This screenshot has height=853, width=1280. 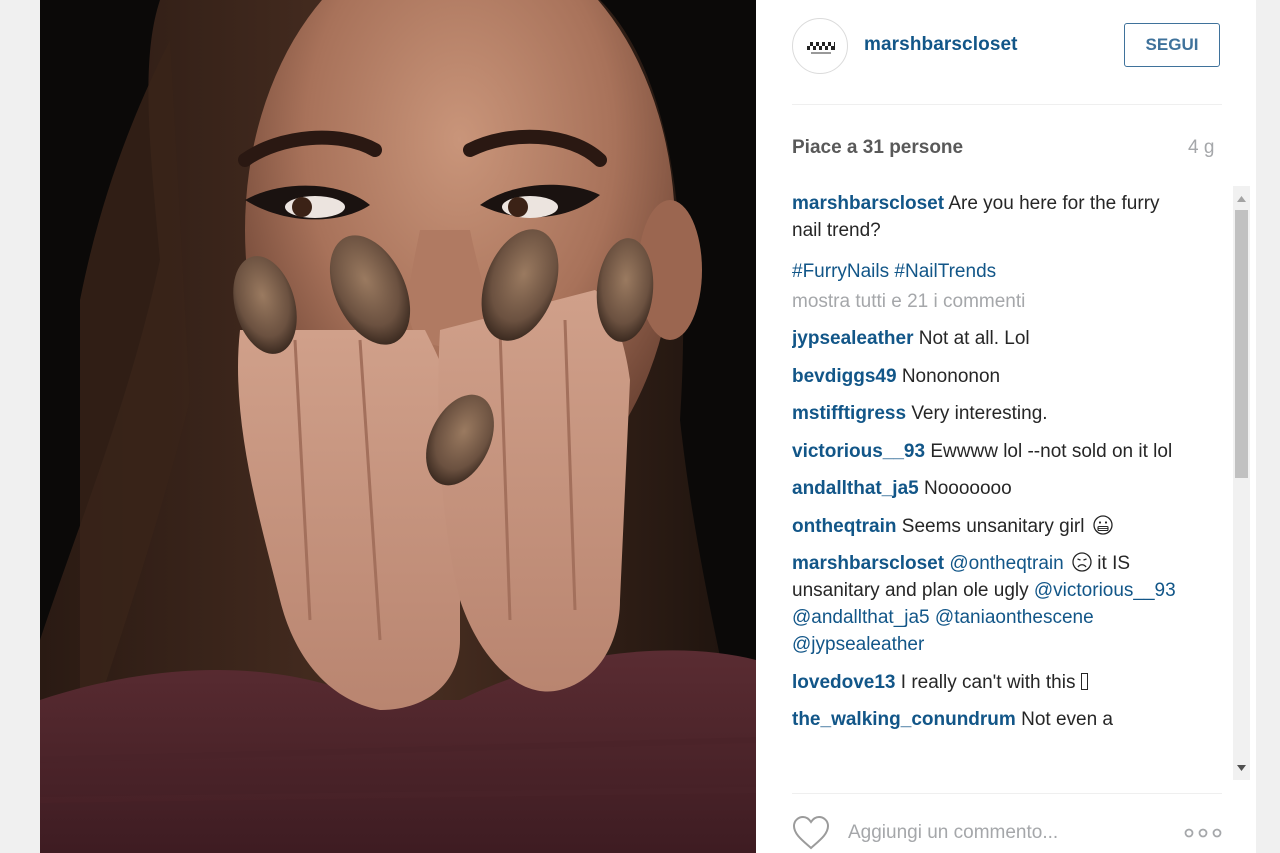 I want to click on comment-text: Seems unsanitary girl, so click(x=993, y=526).